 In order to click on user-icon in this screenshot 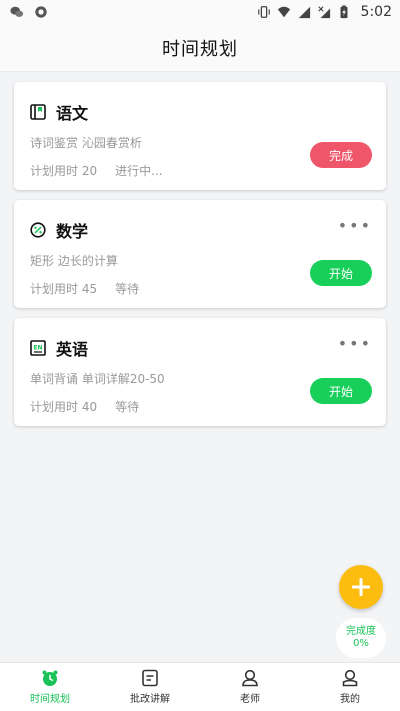, I will do `click(350, 678)`.